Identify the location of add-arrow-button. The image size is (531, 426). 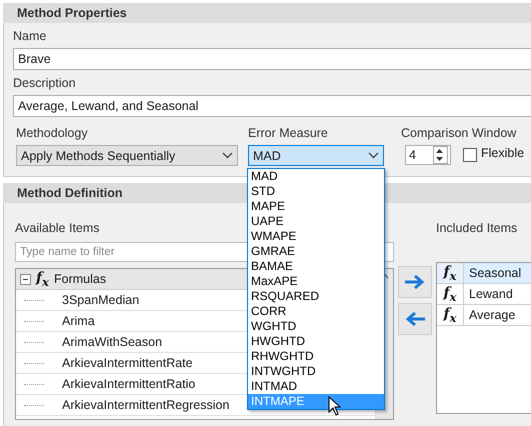
(415, 282).